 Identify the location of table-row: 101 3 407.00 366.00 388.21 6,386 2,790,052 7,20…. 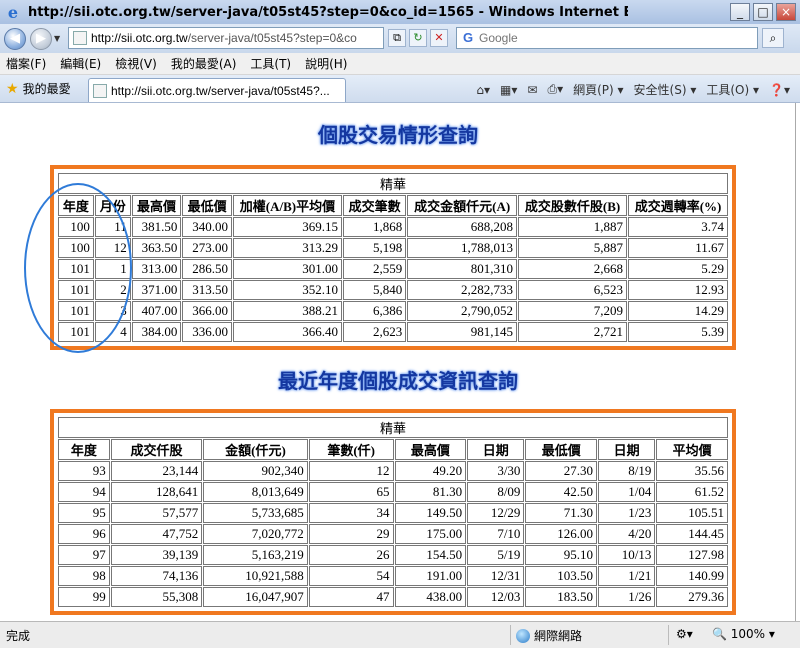
(393, 311).